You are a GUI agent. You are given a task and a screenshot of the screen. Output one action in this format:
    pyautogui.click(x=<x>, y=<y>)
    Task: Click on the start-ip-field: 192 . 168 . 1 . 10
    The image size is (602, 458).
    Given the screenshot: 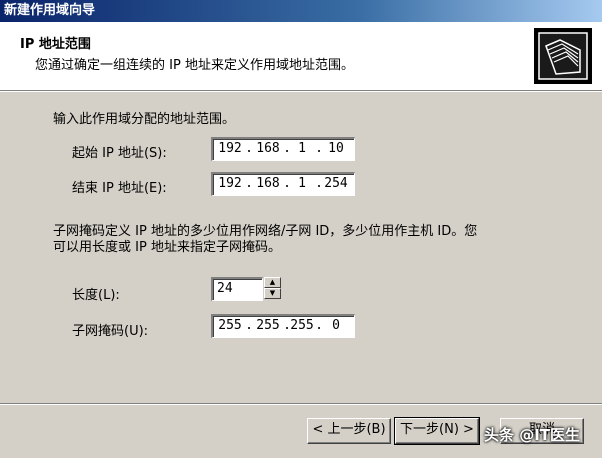 What is the action you would take?
    pyautogui.click(x=283, y=149)
    